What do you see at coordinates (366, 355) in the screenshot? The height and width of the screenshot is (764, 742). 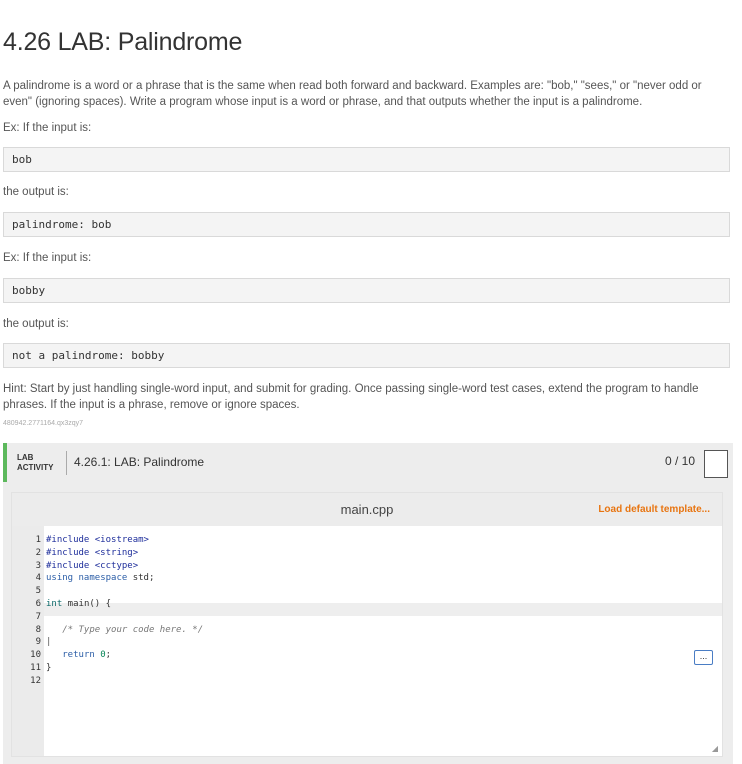 I see `example2-output: not a palindrome: bobby` at bounding box center [366, 355].